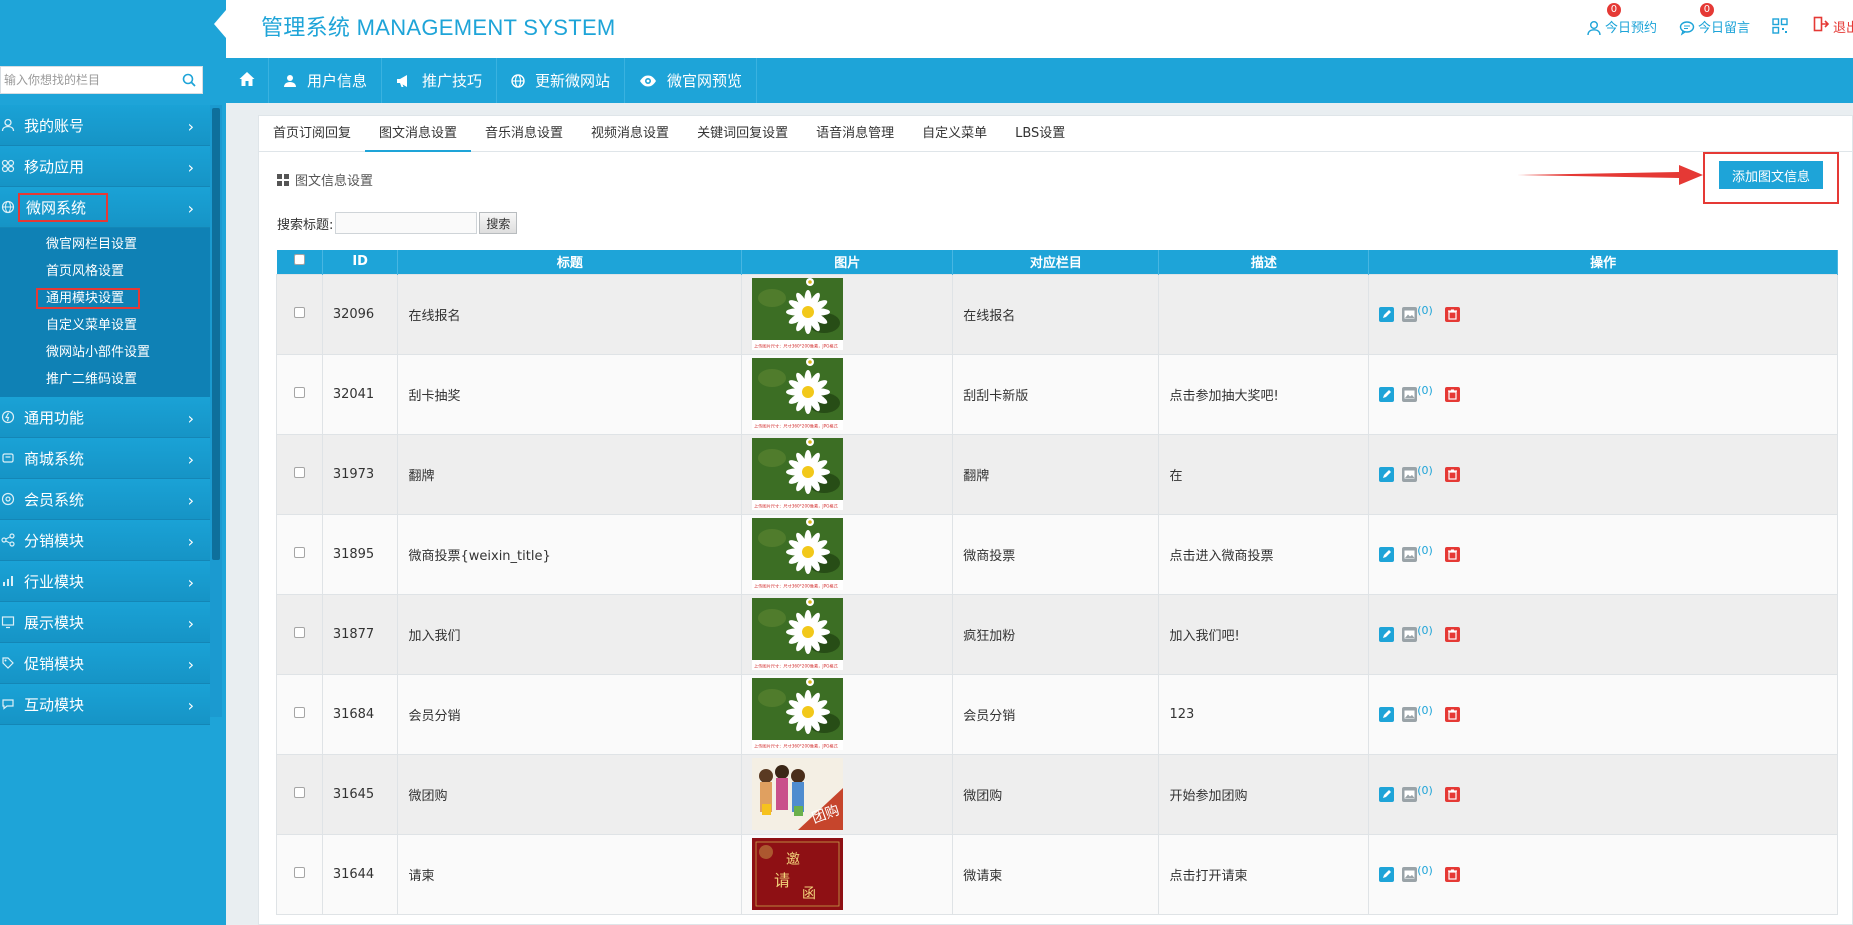 This screenshot has width=1853, height=925. I want to click on sidebar-item-micro-site: 微网系统 ›, so click(105, 207).